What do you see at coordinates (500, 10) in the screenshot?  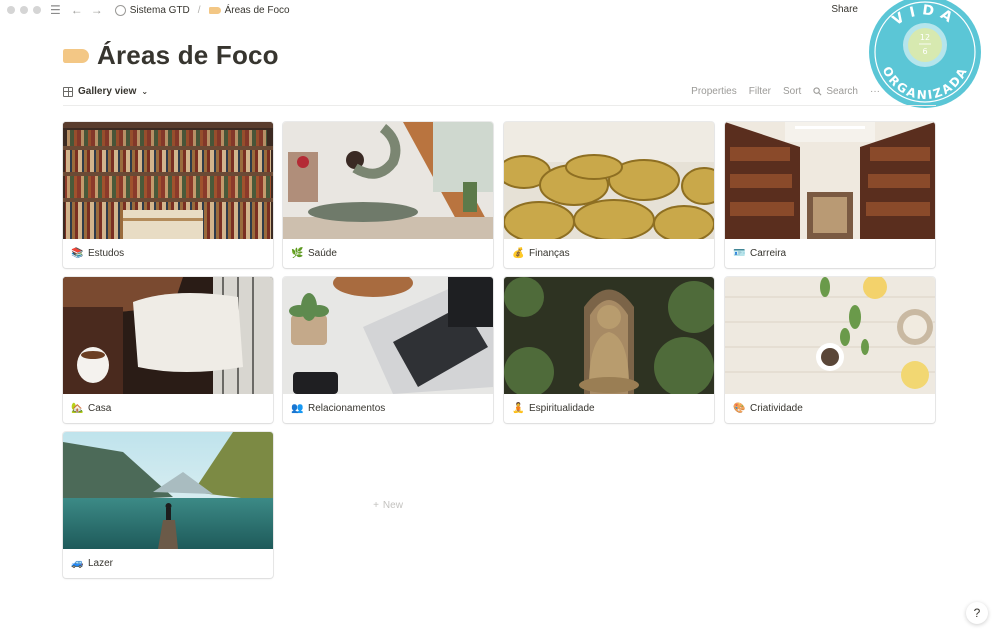 I see `top-bar: ☰ ← → Sistema GTD / Áreas de Foco Share` at bounding box center [500, 10].